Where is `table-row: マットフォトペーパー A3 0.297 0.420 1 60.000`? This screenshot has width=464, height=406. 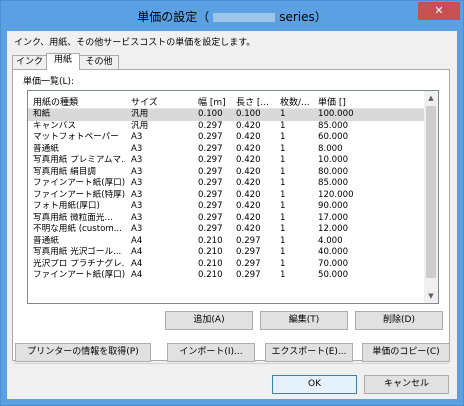
table-row: マットフォトペーパー A3 0.297 0.420 1 60.000 is located at coordinates (226, 138).